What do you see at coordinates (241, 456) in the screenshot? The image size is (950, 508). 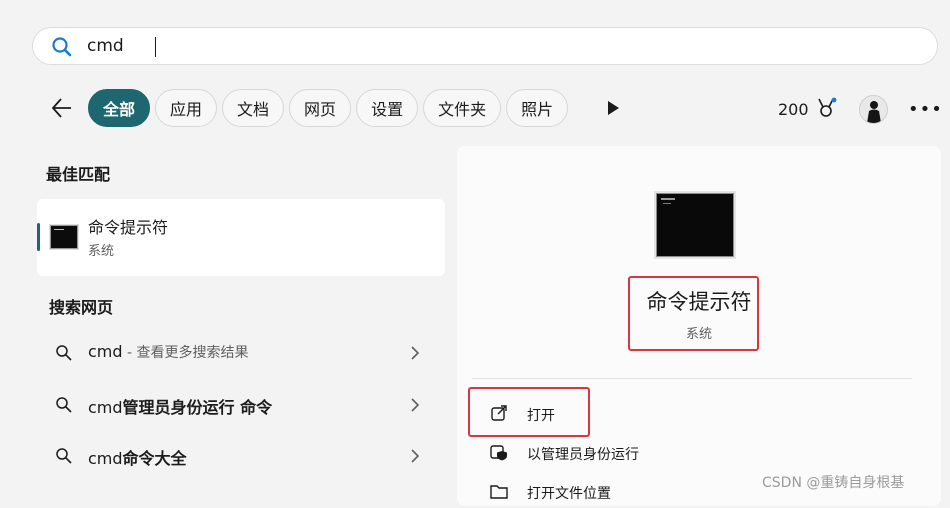 I see `web-search-item: cmd命令大全` at bounding box center [241, 456].